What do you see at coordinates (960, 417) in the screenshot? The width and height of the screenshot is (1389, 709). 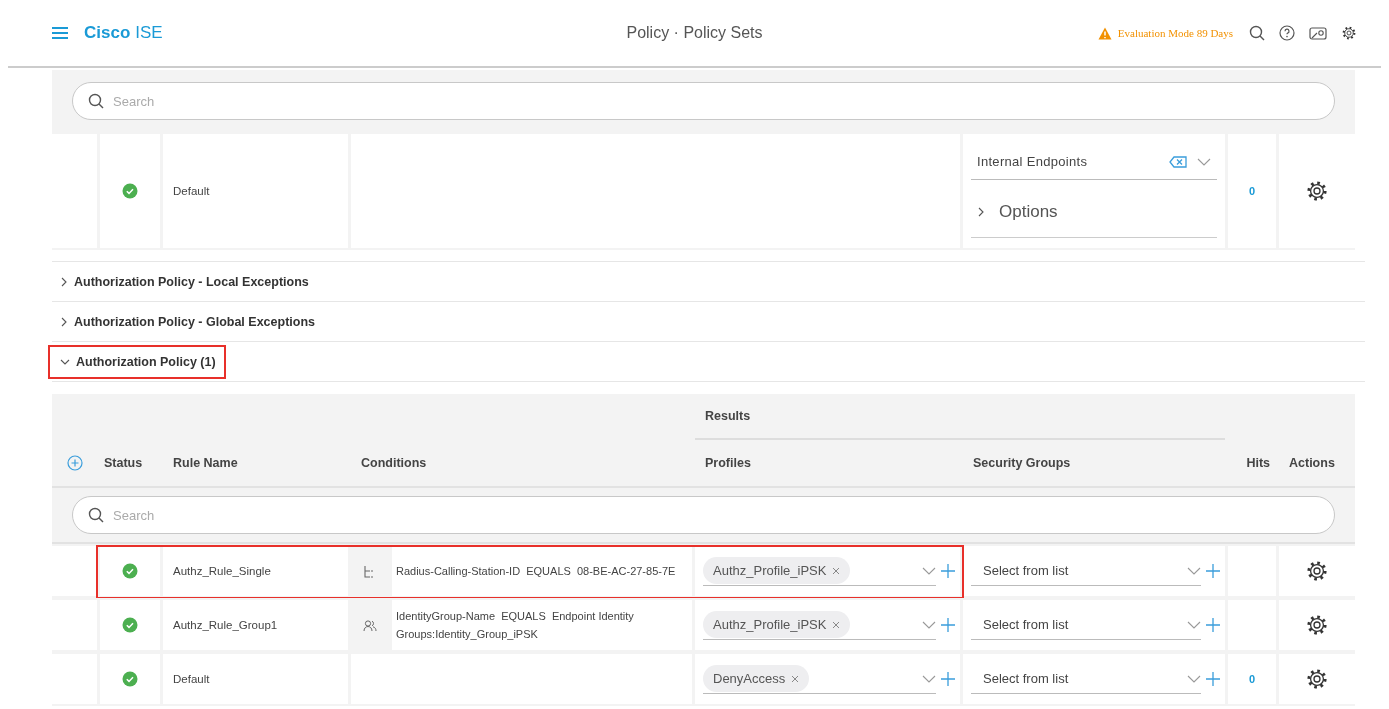 I see `column-group-header: Results` at bounding box center [960, 417].